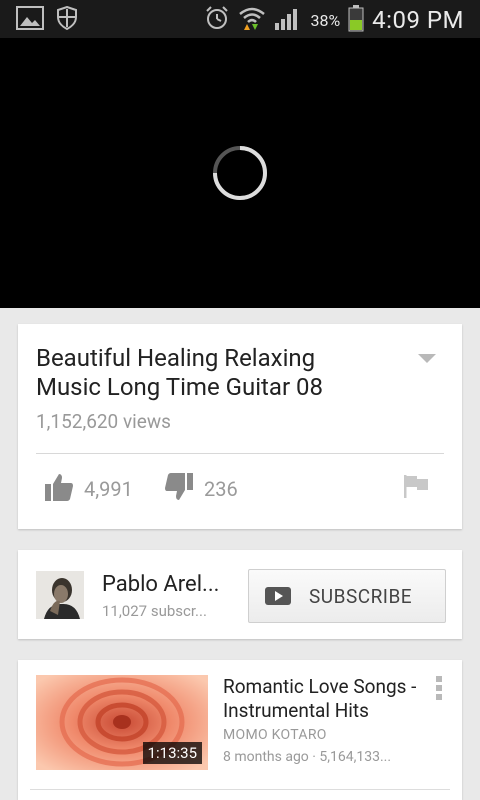  I want to click on battery-icon, so click(356, 20).